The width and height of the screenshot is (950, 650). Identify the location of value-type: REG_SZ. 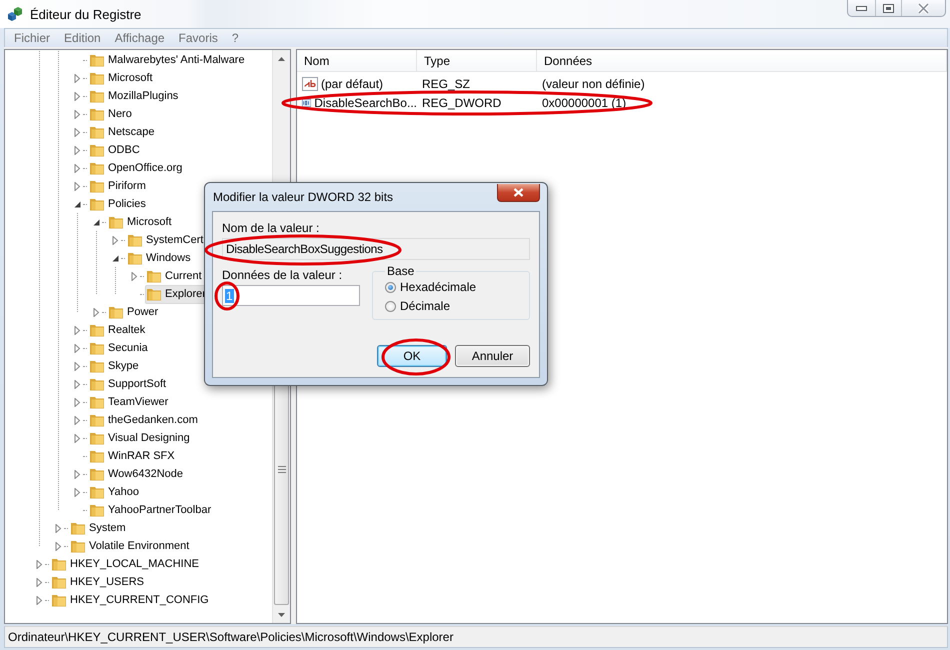
(446, 83).